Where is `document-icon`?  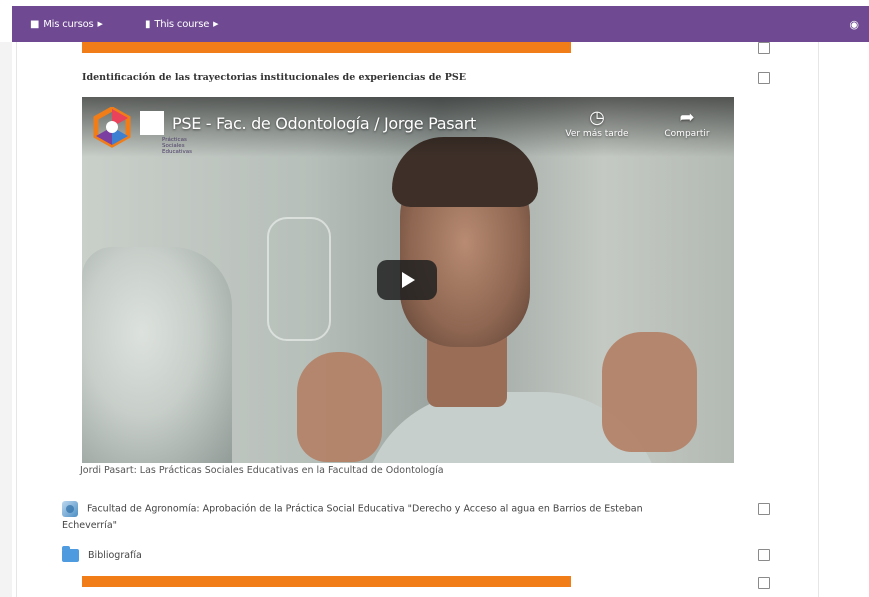 document-icon is located at coordinates (70, 509).